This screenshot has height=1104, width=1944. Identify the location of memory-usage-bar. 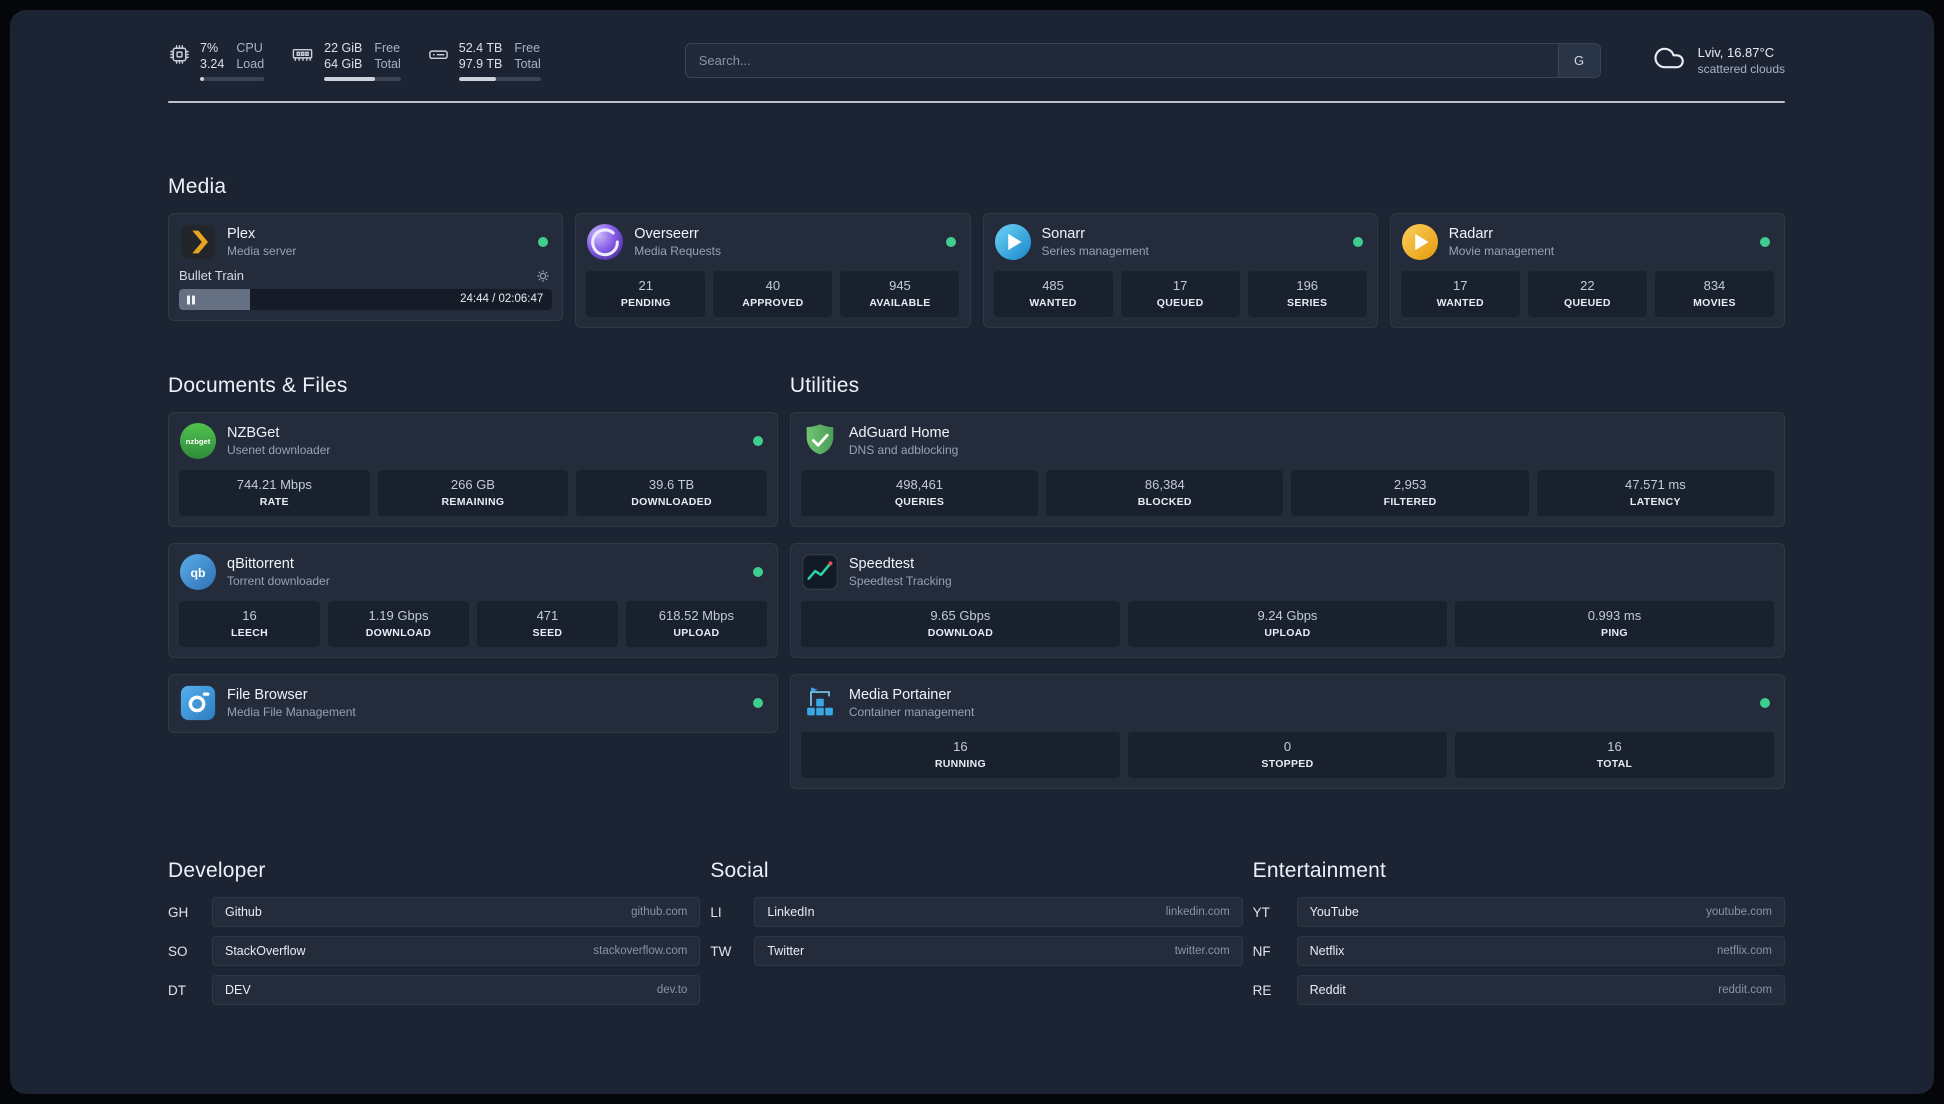
(362, 79).